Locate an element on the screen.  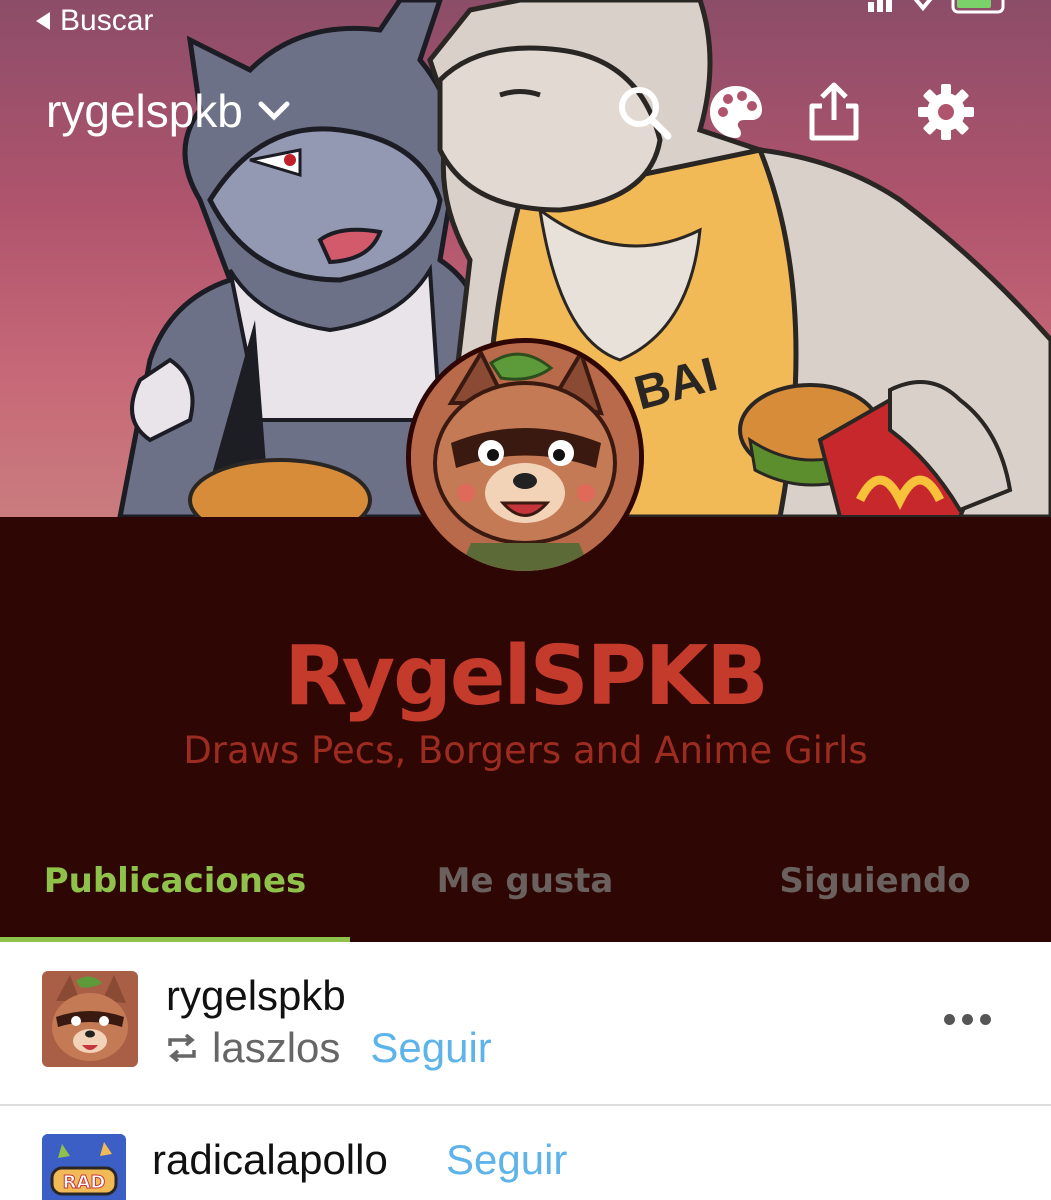
tab-label: Siguiendo is located at coordinates (875, 881).